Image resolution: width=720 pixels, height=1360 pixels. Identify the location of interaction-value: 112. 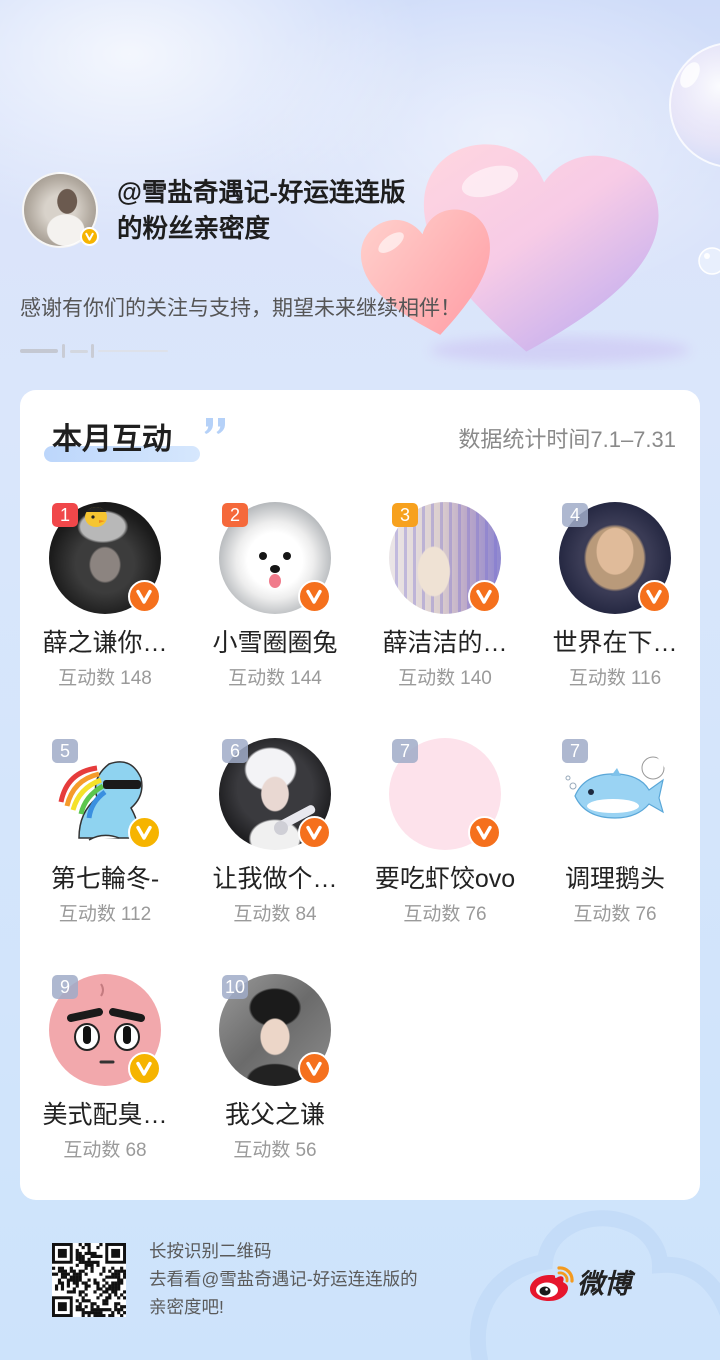
(136, 914).